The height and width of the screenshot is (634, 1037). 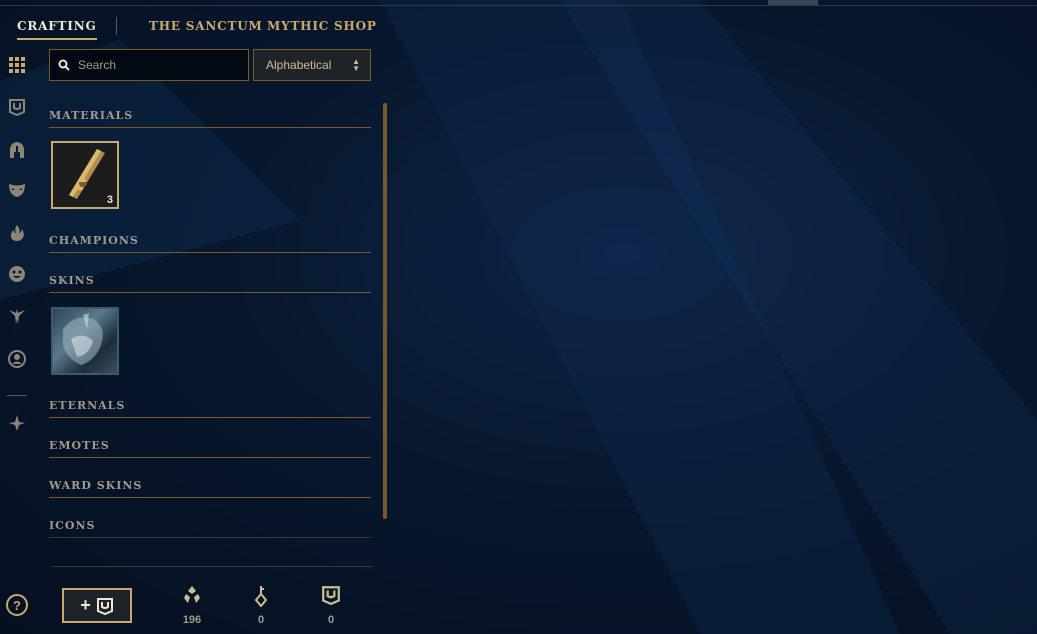 What do you see at coordinates (322, 26) in the screenshot?
I see `tab-mythic-shop: MYTHIC SHOP` at bounding box center [322, 26].